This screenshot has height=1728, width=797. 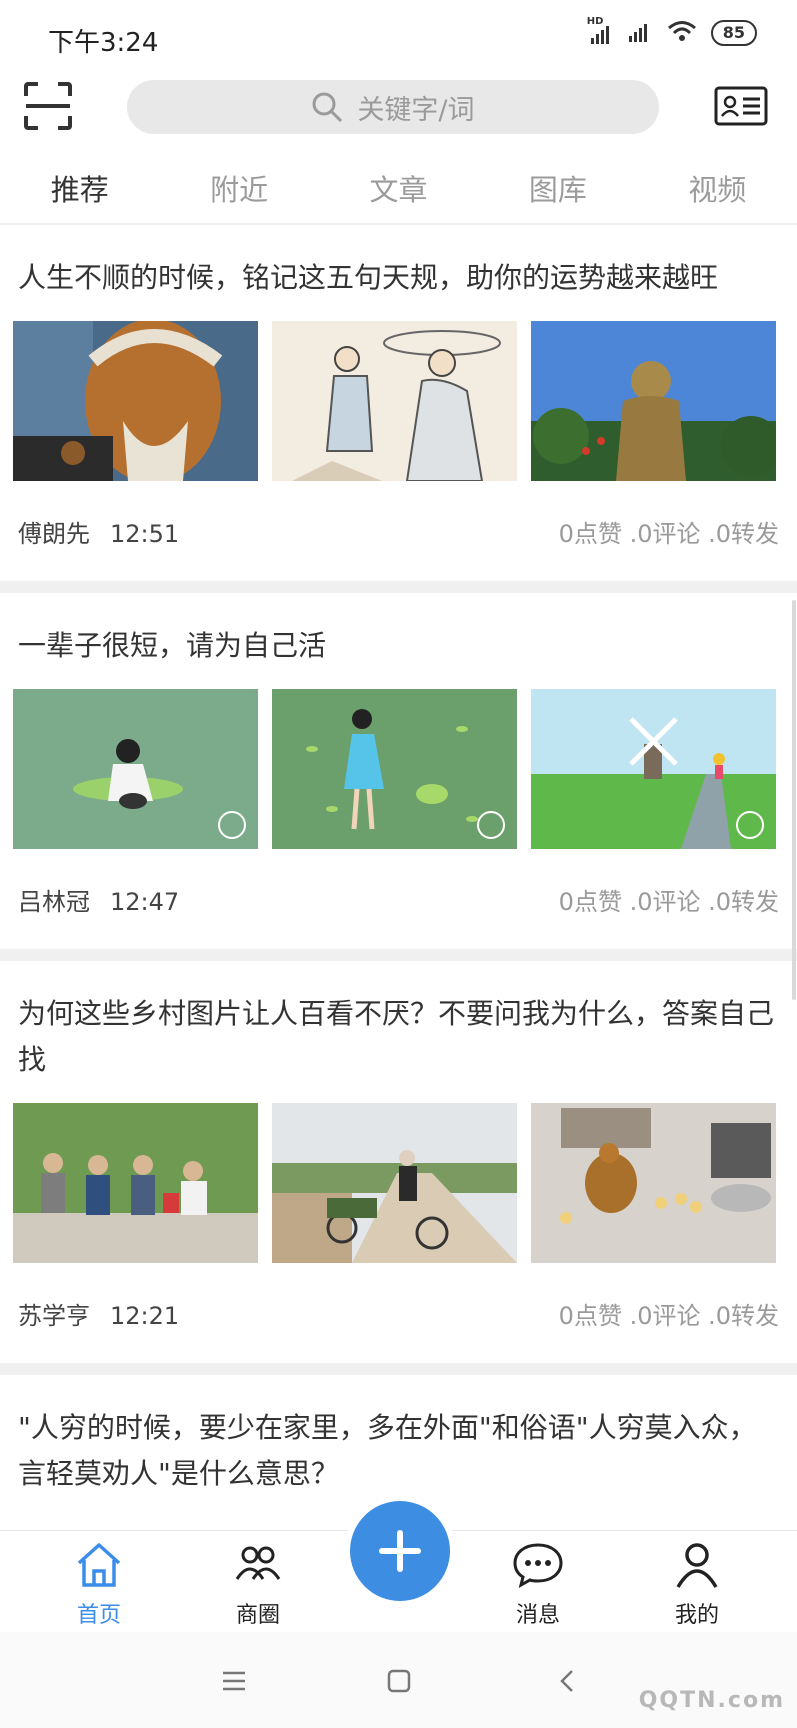 What do you see at coordinates (79, 192) in the screenshot?
I see `tab-recommended: 推荐` at bounding box center [79, 192].